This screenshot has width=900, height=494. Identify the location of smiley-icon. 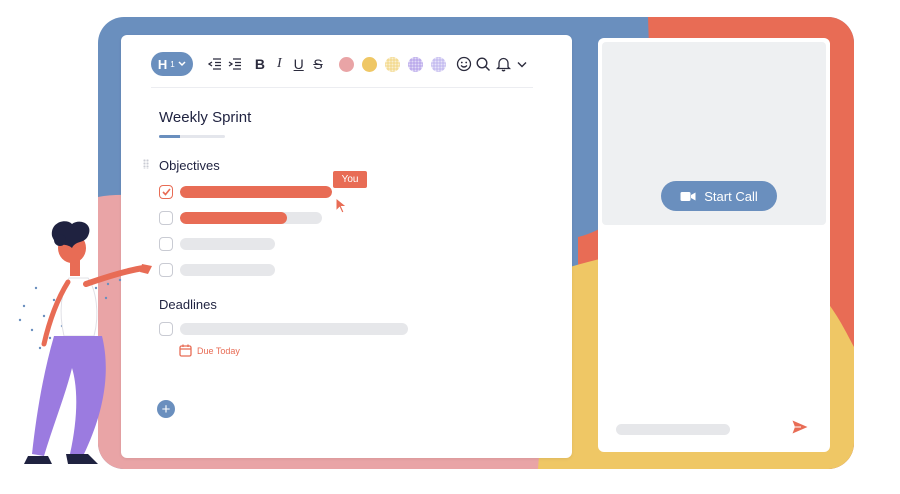
(464, 64).